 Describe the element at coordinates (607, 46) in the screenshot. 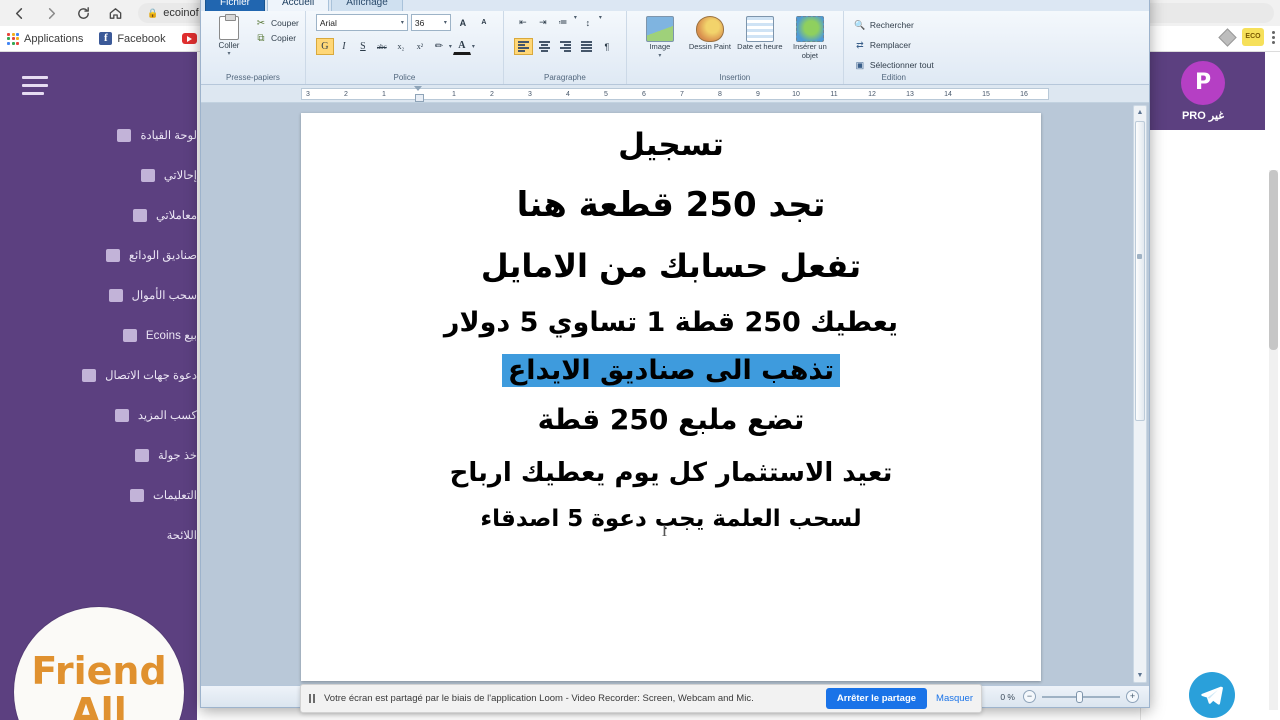

I see `paragraph-settings-button: ¶` at that location.